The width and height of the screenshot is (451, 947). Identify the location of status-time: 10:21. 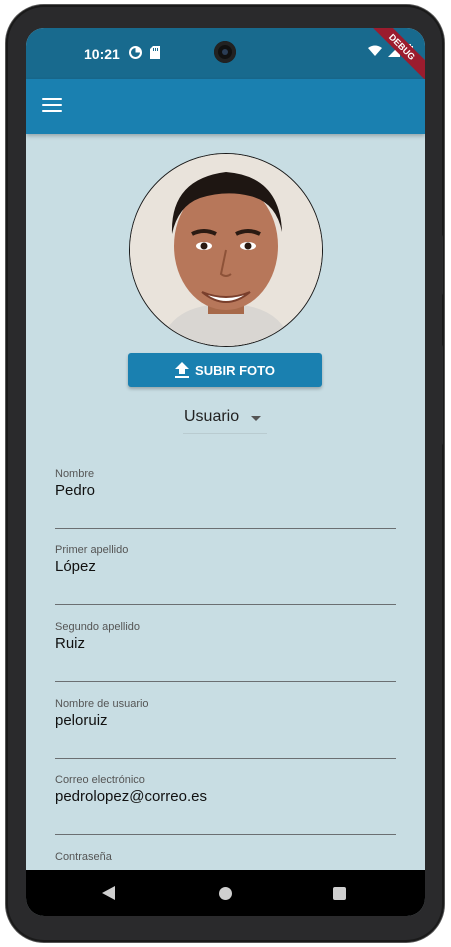
(102, 54).